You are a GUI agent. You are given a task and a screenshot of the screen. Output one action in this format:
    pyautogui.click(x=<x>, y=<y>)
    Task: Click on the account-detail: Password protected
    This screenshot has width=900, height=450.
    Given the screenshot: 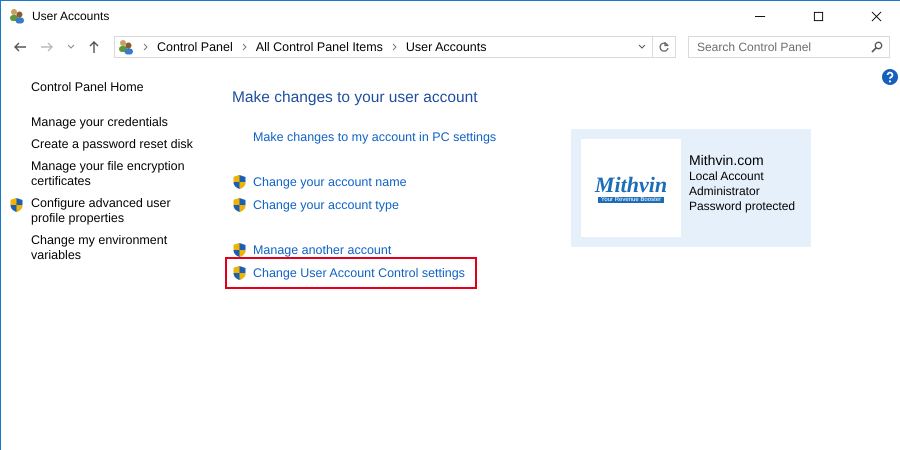 What is the action you would take?
    pyautogui.click(x=742, y=206)
    